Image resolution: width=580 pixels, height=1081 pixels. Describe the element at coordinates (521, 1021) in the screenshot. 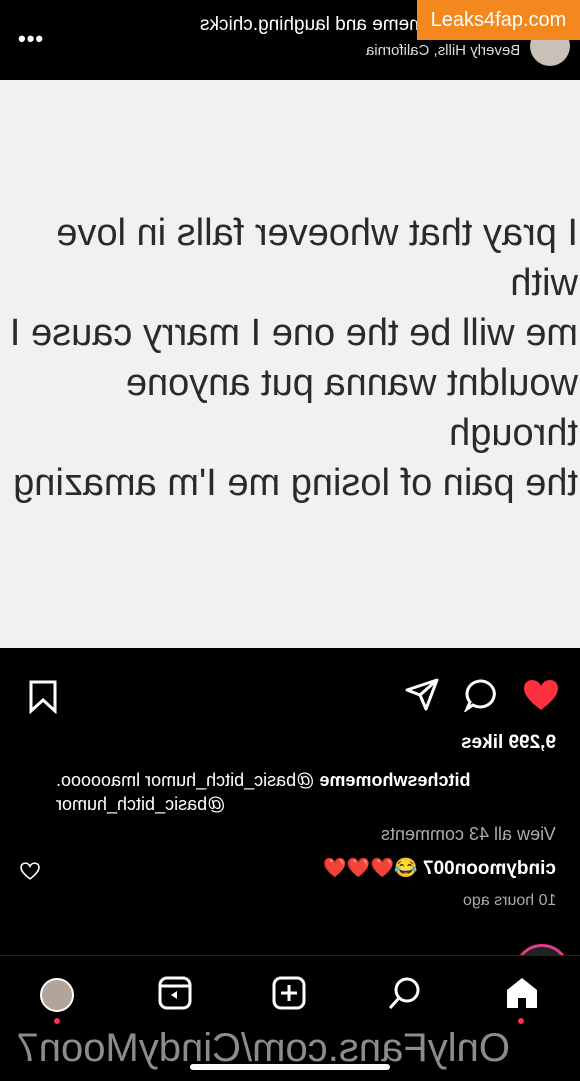

I see `home-active-dot` at that location.